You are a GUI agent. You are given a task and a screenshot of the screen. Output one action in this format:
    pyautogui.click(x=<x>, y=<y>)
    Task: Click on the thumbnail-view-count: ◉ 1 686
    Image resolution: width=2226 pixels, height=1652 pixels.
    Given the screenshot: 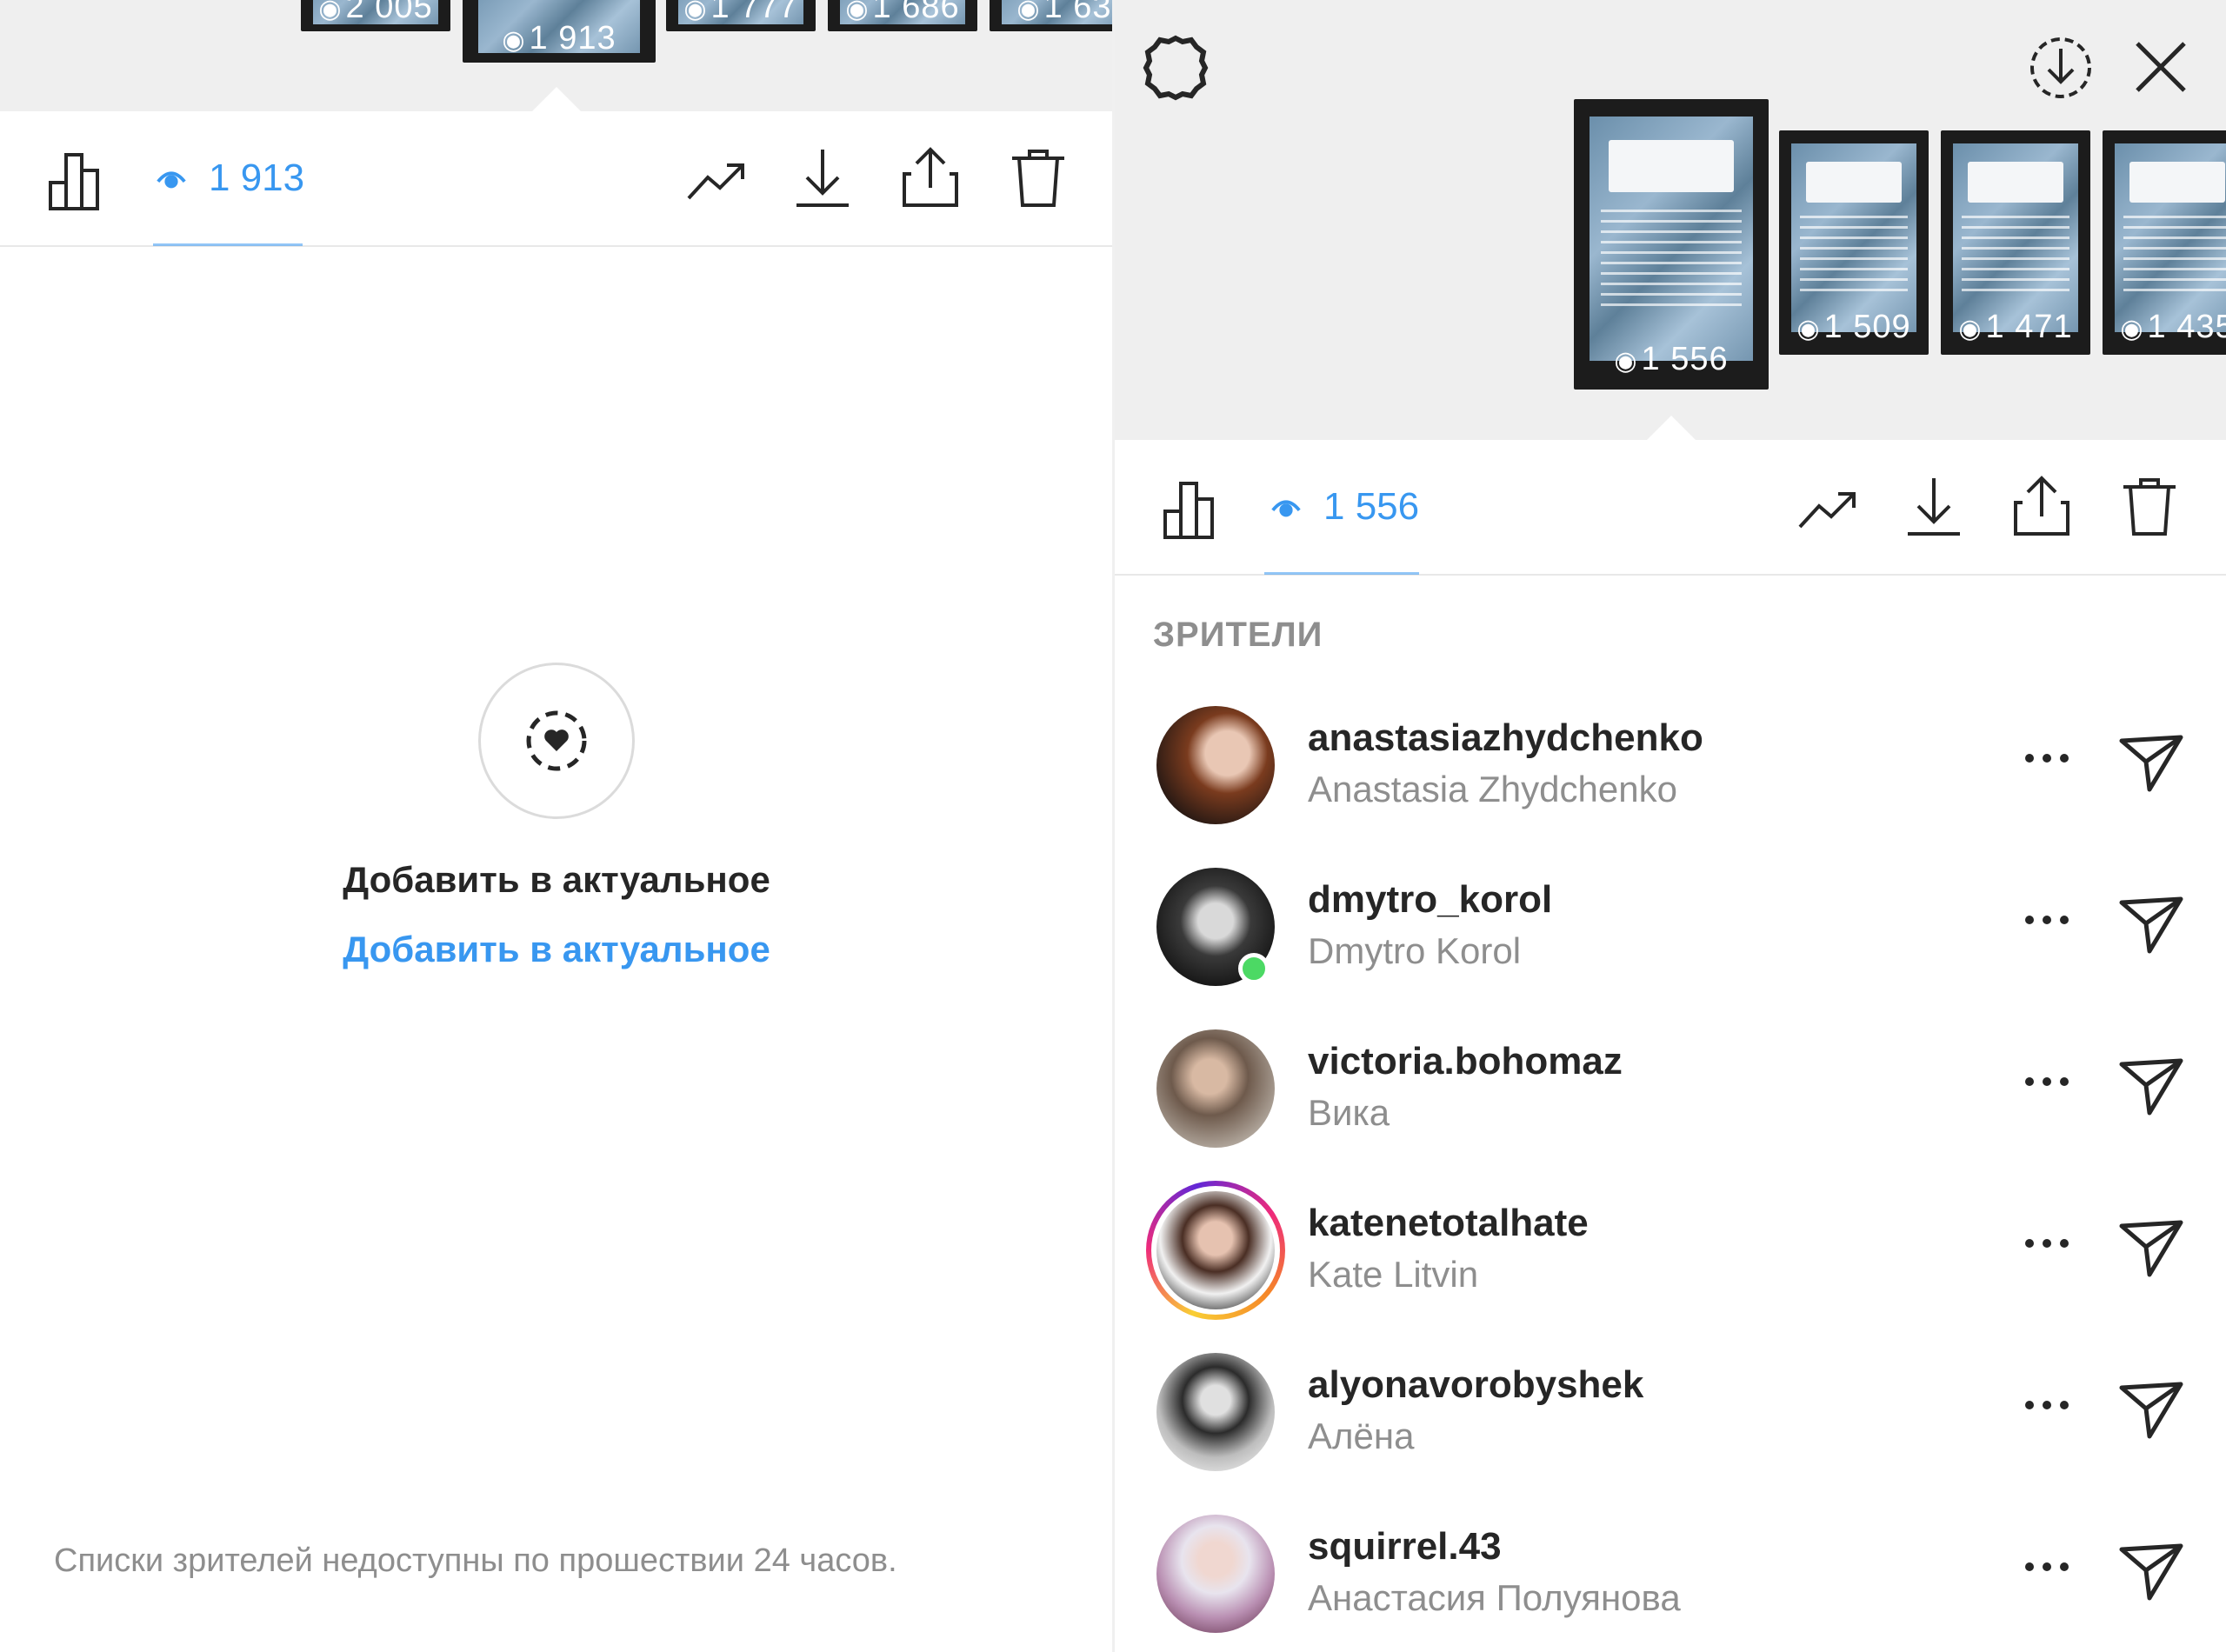 What is the action you would take?
    pyautogui.click(x=902, y=12)
    